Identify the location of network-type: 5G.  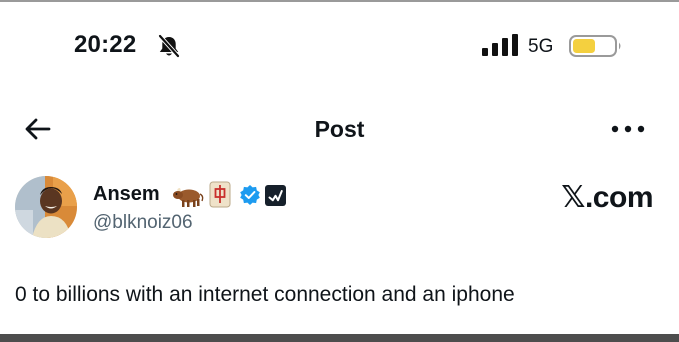
(541, 46).